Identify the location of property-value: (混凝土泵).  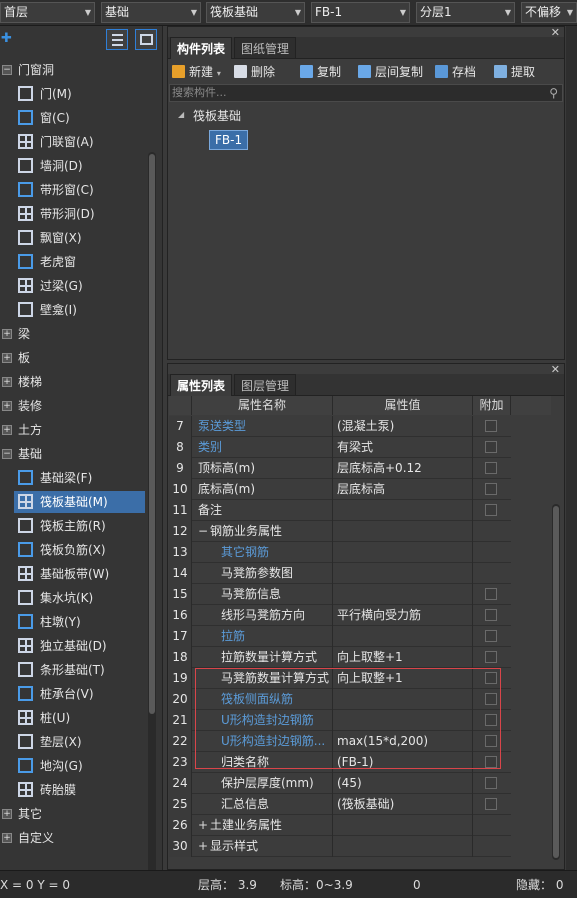
(403, 426).